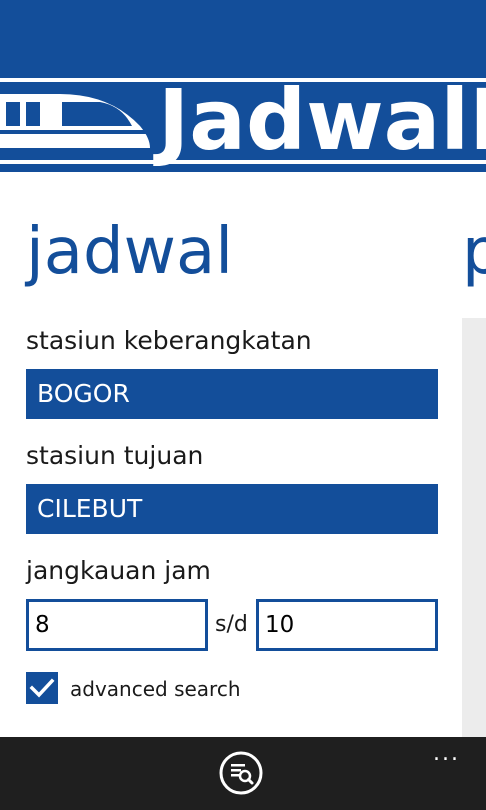 The image size is (486, 810). I want to click on pivot-title: jadwal, so click(129, 252).